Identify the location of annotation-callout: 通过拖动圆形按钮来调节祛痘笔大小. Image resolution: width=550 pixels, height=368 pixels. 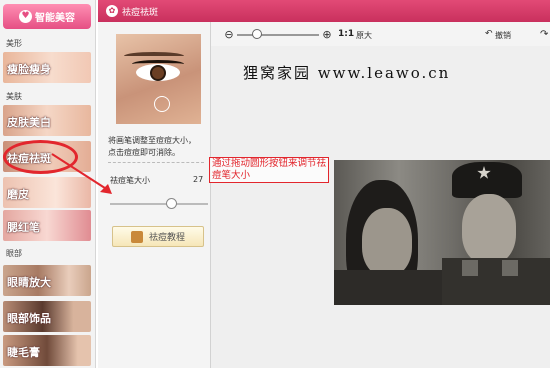
(269, 170).